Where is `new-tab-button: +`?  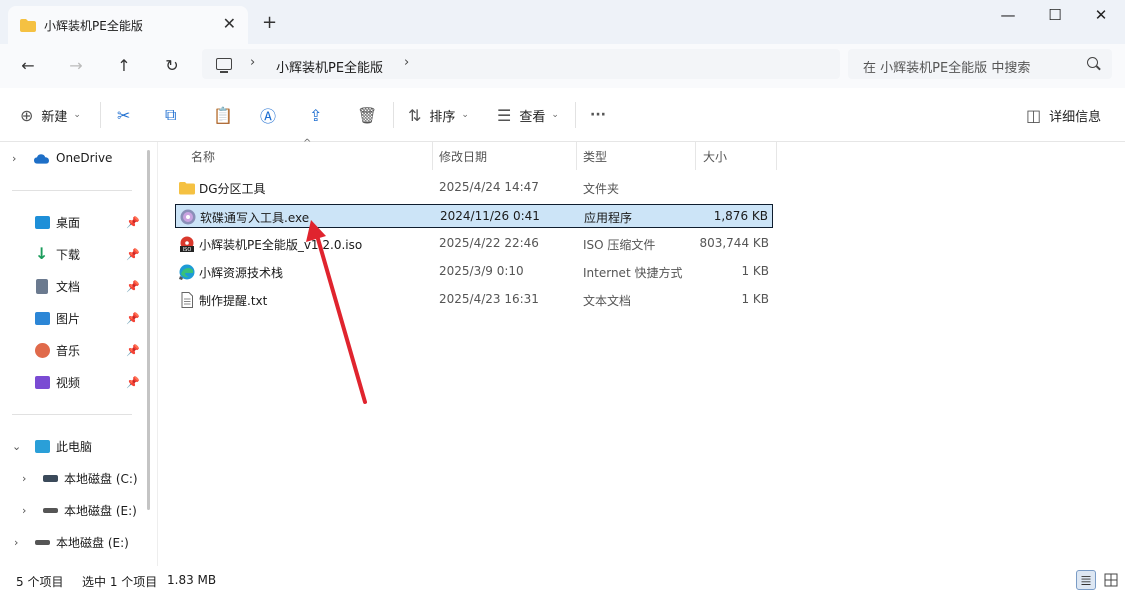 new-tab-button: + is located at coordinates (269, 22).